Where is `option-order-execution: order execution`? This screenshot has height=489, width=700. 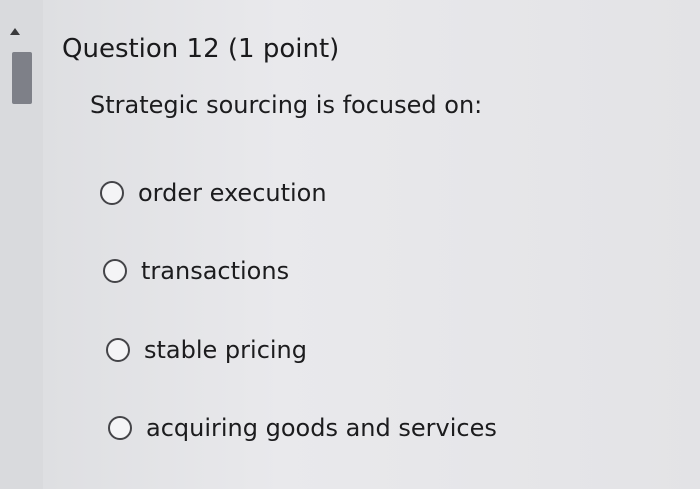 option-order-execution: order execution is located at coordinates (213, 193).